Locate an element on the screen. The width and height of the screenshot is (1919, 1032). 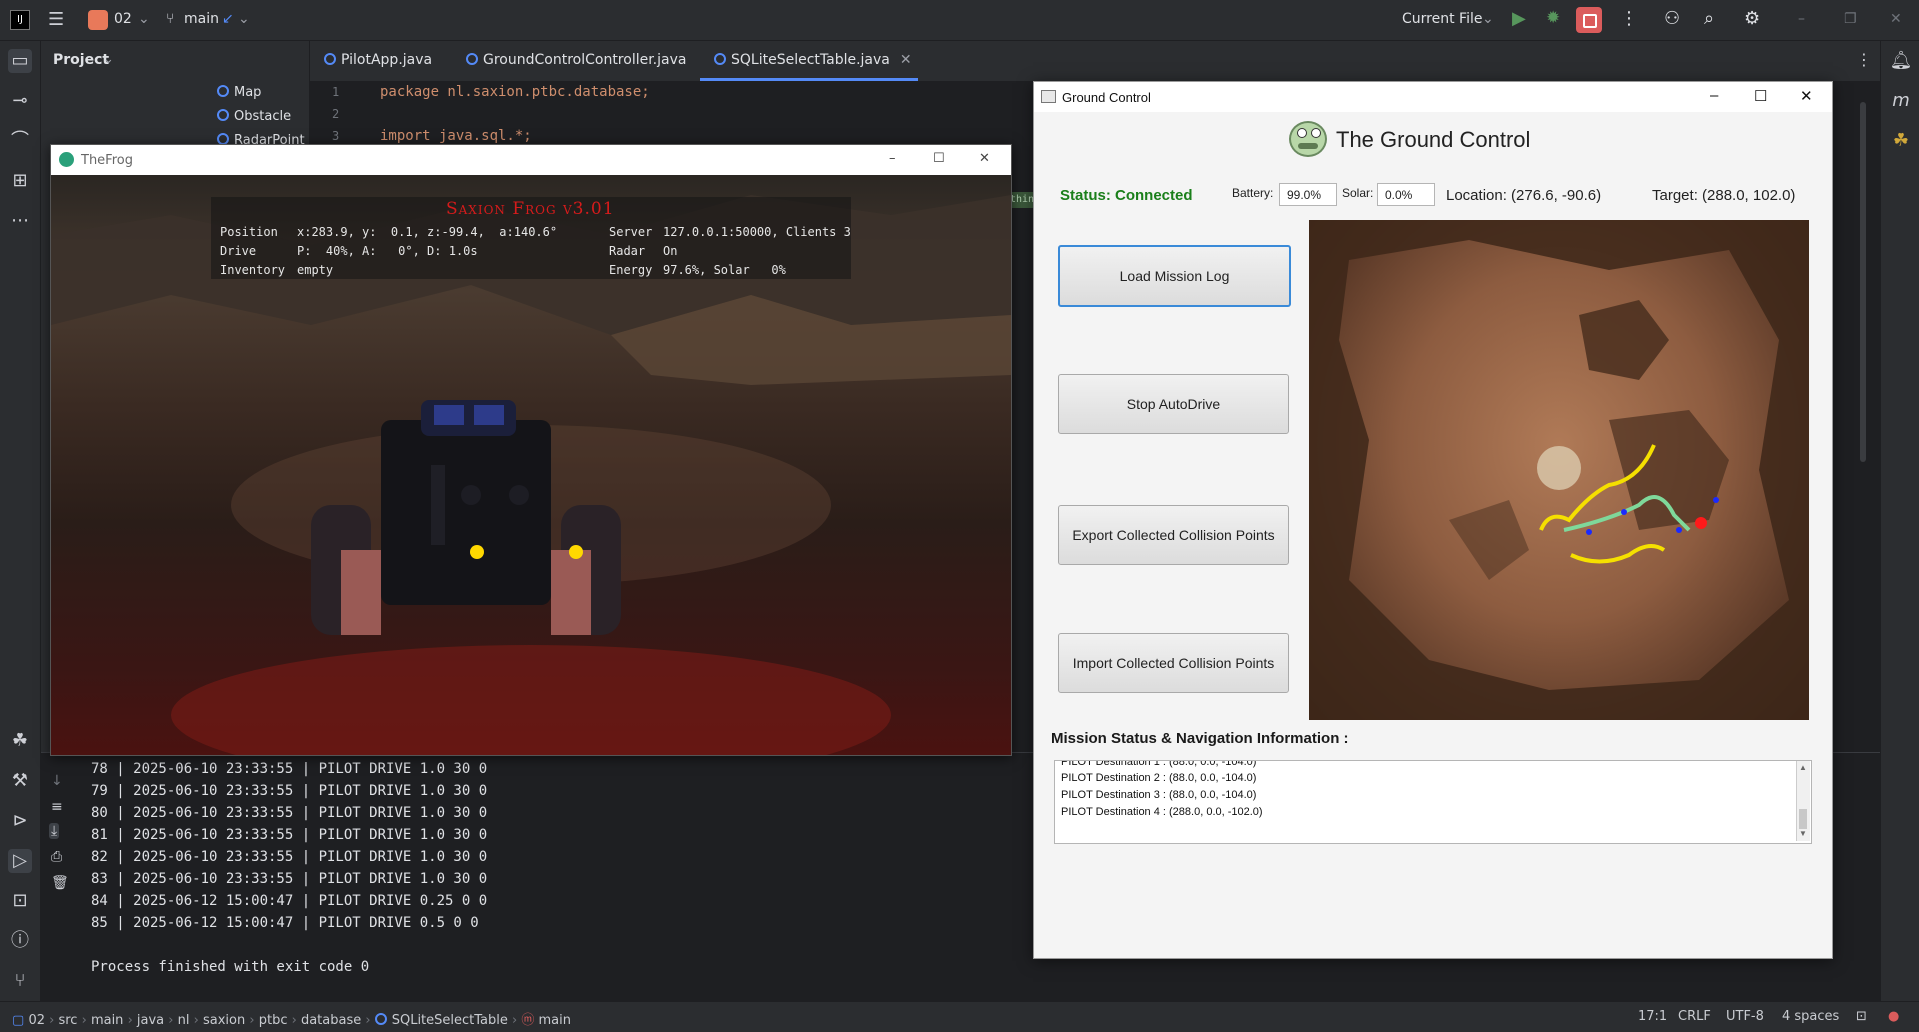
tree-item-obstacle: Obstacle is located at coordinates (254, 116).